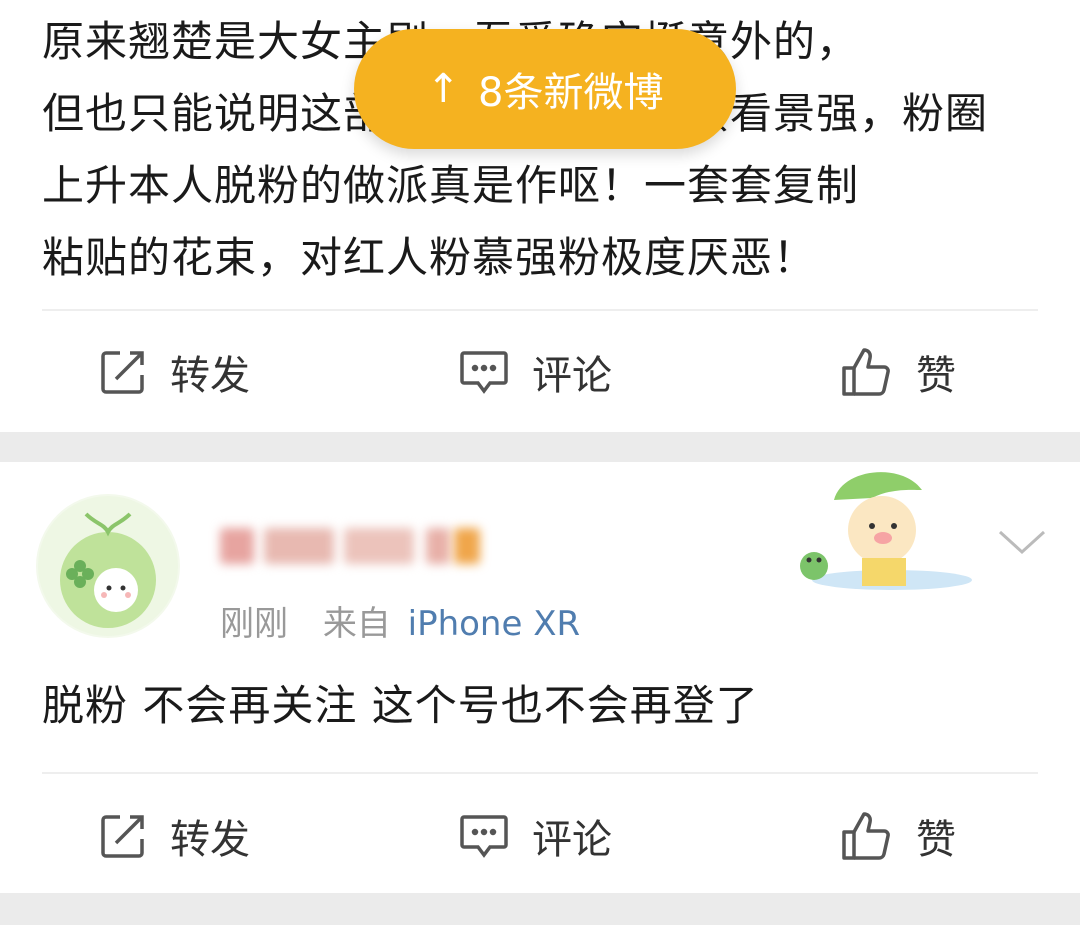 This screenshot has height=925, width=1080. Describe the element at coordinates (540, 310) in the screenshot. I see `post-1-divider` at that location.